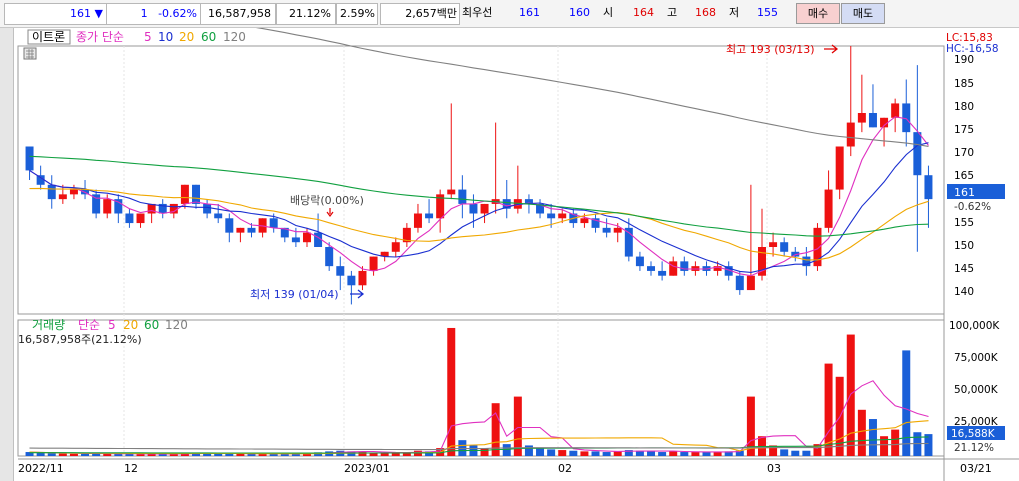 Image resolution: width=1019 pixels, height=481 pixels. Describe the element at coordinates (976, 390) in the screenshot. I see `volume-tick: 50,000K` at that location.